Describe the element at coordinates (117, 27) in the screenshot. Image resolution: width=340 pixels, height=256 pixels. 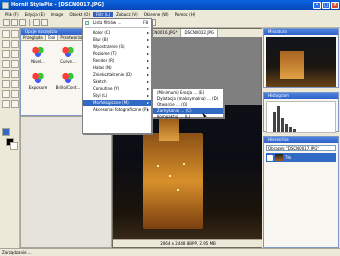
I see `menu-separator` at that location.